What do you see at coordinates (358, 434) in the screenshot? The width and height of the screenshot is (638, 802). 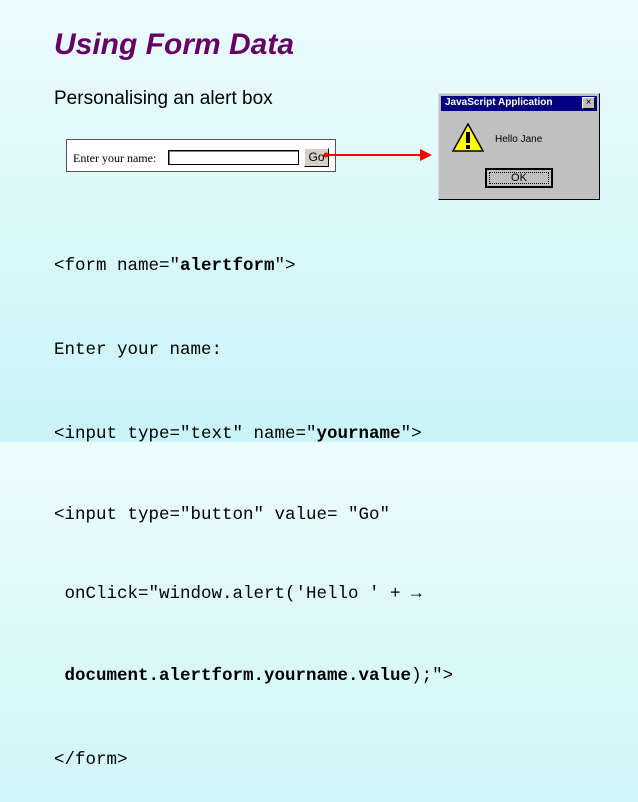 I see `code-bold: yourname` at bounding box center [358, 434].